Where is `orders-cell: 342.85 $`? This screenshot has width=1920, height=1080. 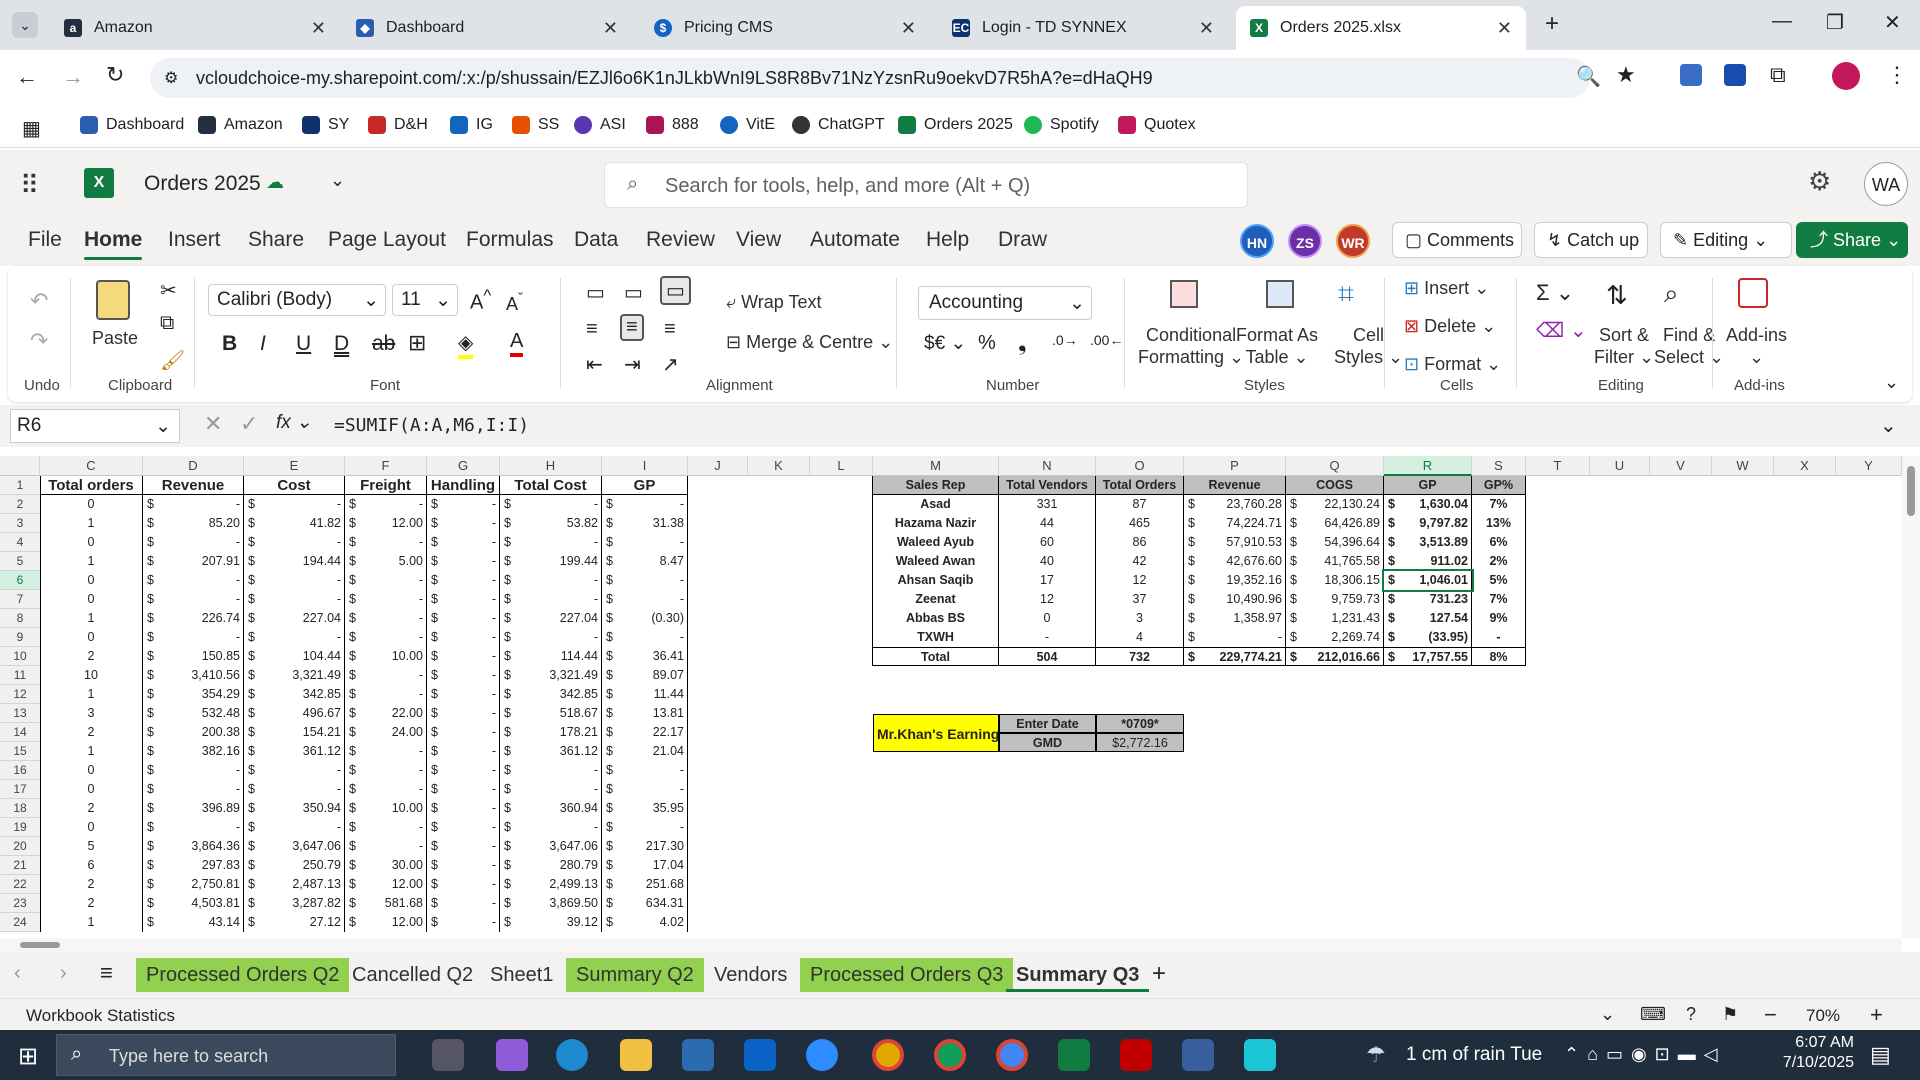 orders-cell: 342.85 $ is located at coordinates (294, 694).